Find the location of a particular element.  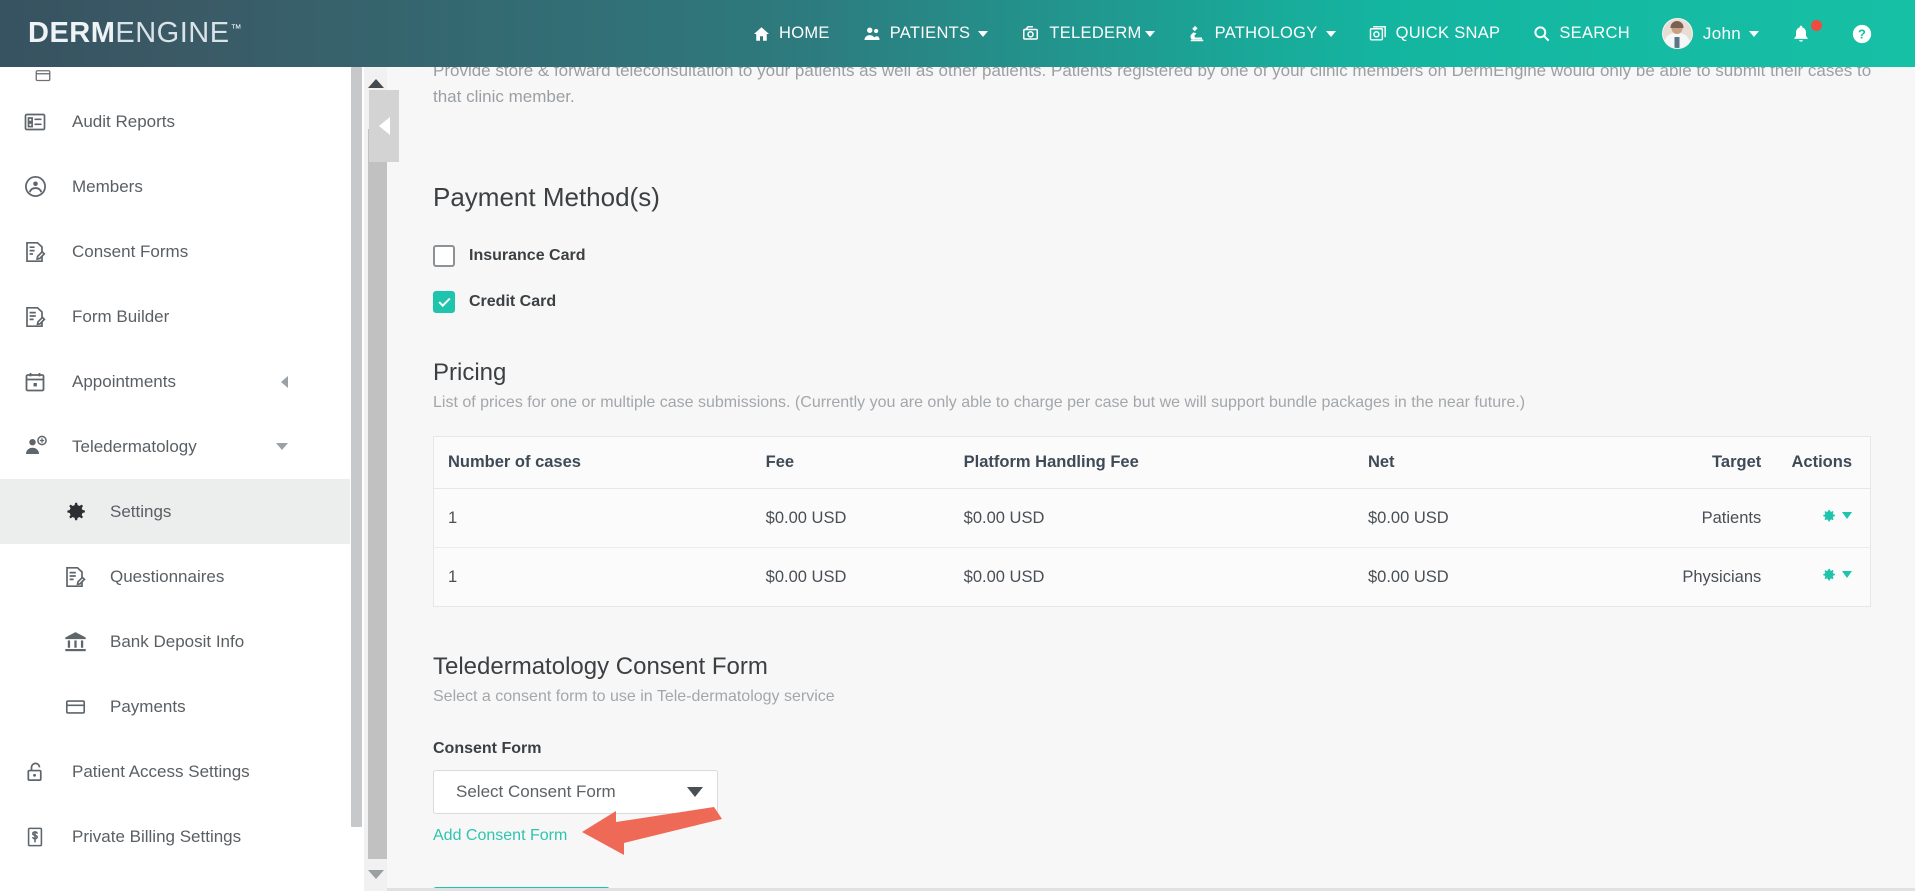

nav-item-home: HOME is located at coordinates (791, 33).